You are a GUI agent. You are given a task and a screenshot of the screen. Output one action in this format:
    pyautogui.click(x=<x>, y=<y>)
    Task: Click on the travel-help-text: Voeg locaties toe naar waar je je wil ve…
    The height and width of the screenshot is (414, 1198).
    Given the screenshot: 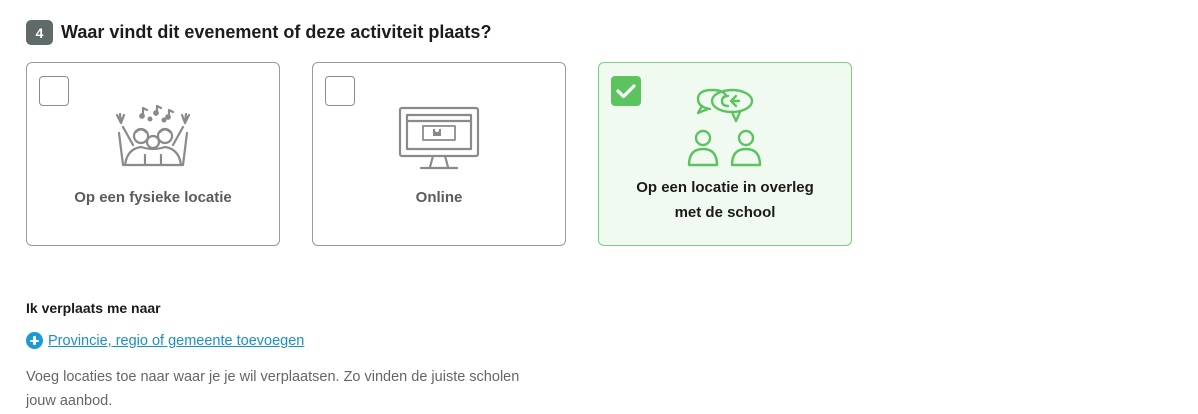 What is the action you would take?
    pyautogui.click(x=273, y=389)
    